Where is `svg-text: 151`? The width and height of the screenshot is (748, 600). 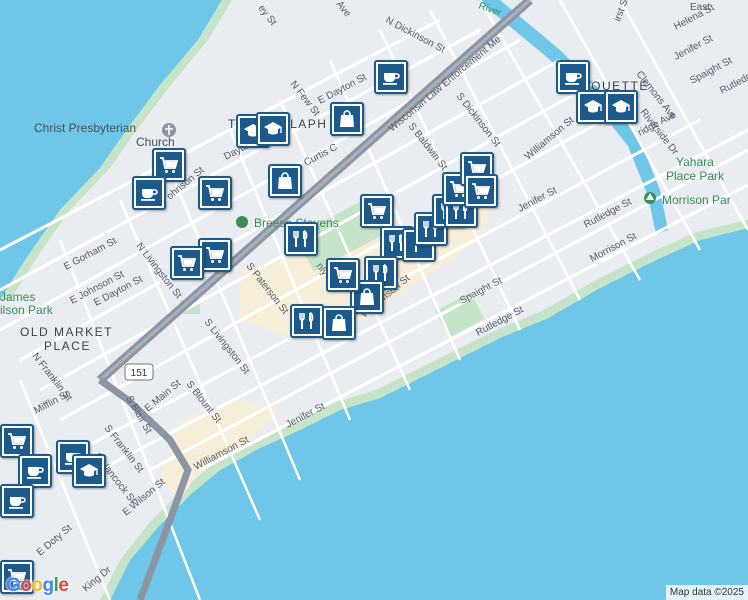 svg-text: 151 is located at coordinates (139, 373).